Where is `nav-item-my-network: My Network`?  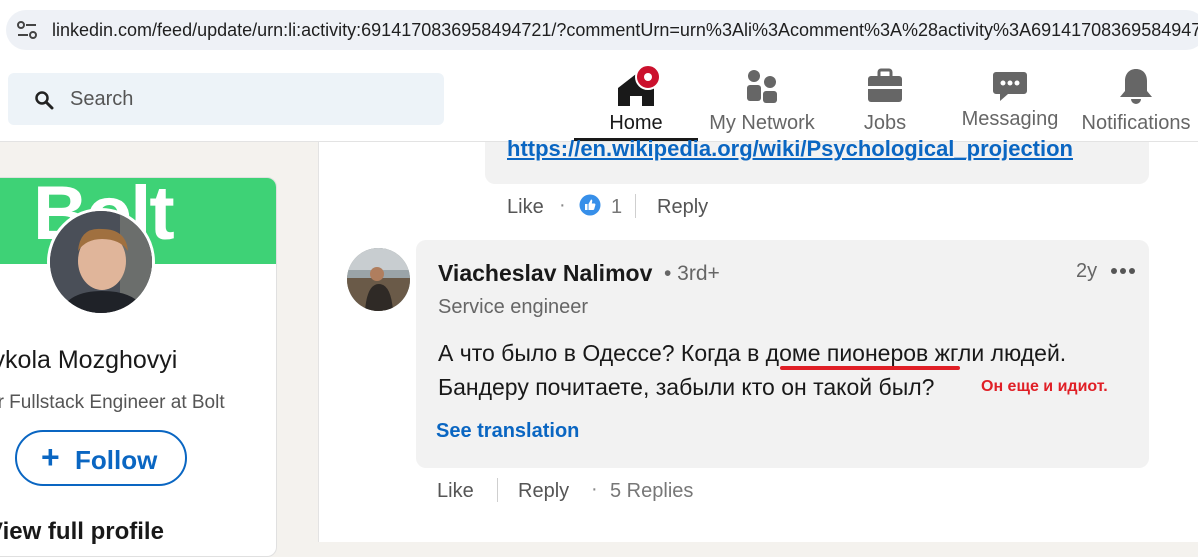 nav-item-my-network: My Network is located at coordinates (762, 100).